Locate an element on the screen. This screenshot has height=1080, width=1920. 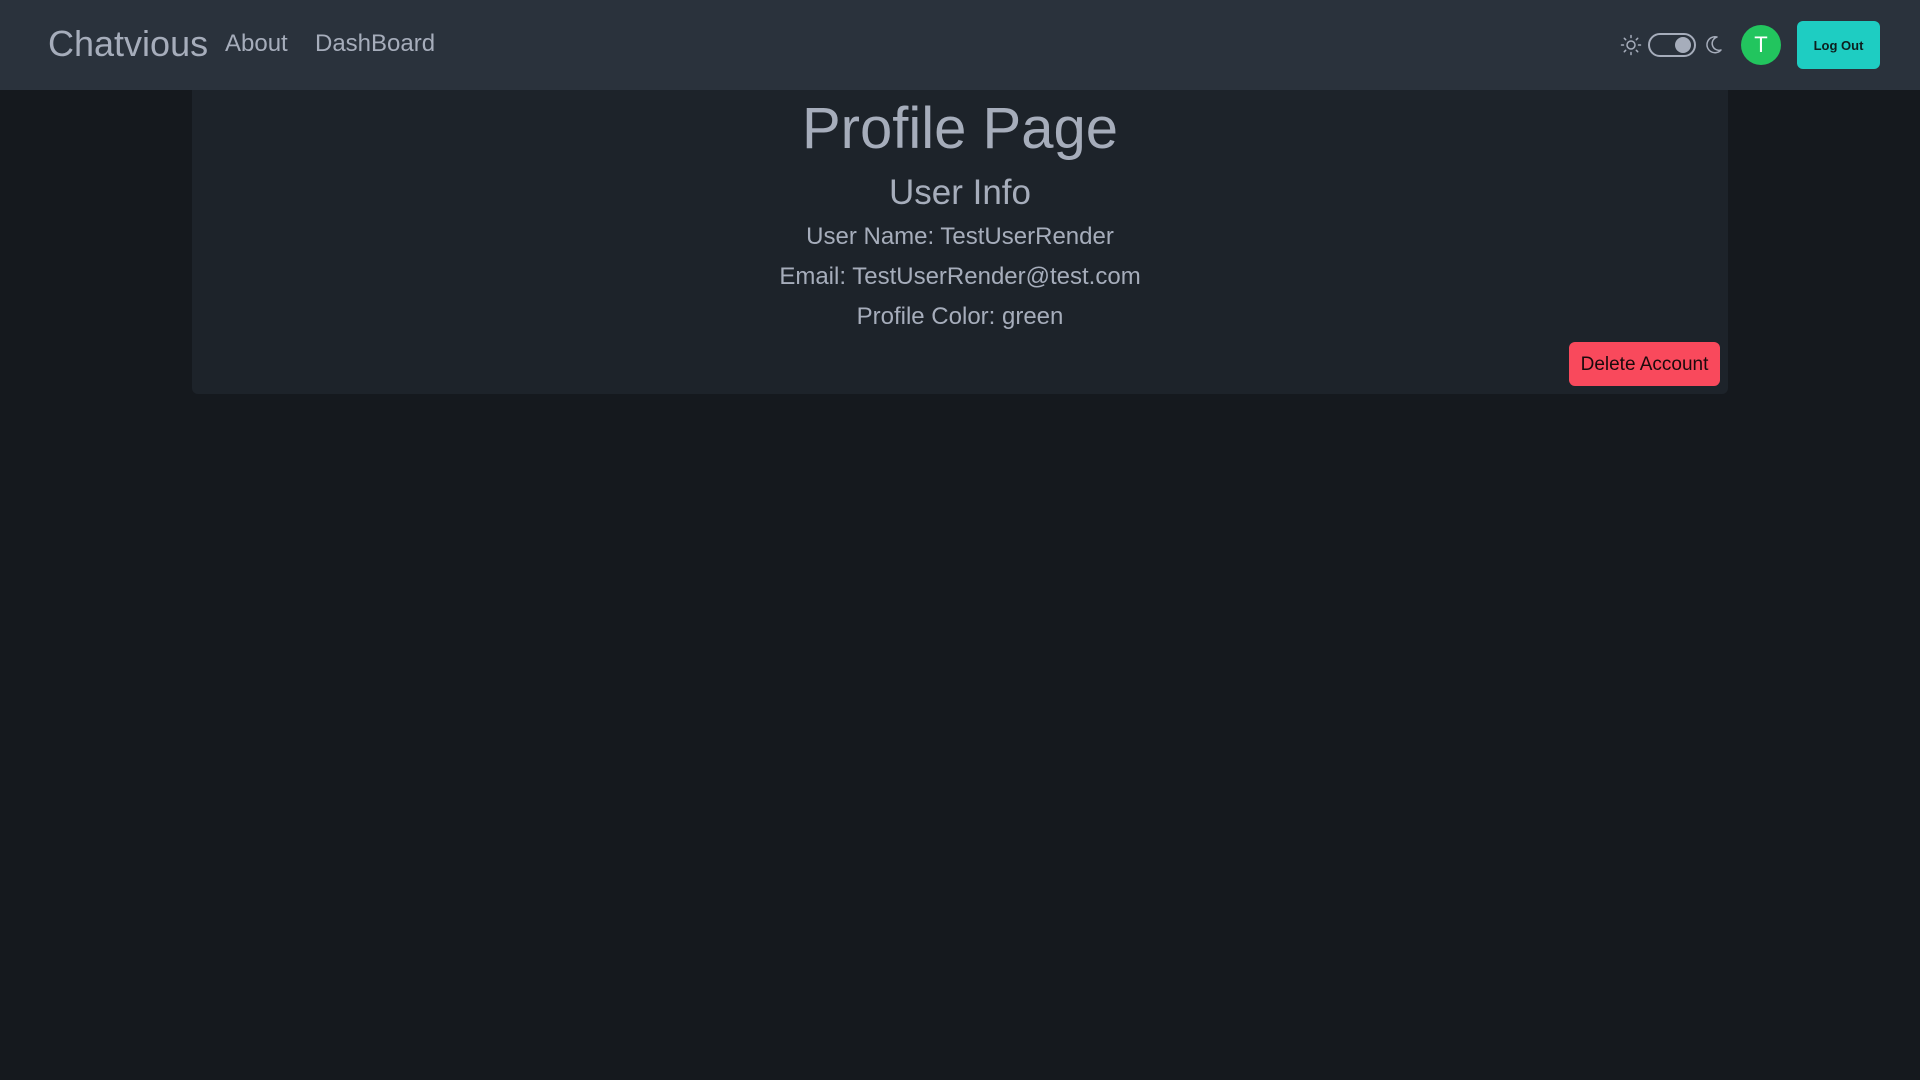
user-info-heading: User Info is located at coordinates (960, 192).